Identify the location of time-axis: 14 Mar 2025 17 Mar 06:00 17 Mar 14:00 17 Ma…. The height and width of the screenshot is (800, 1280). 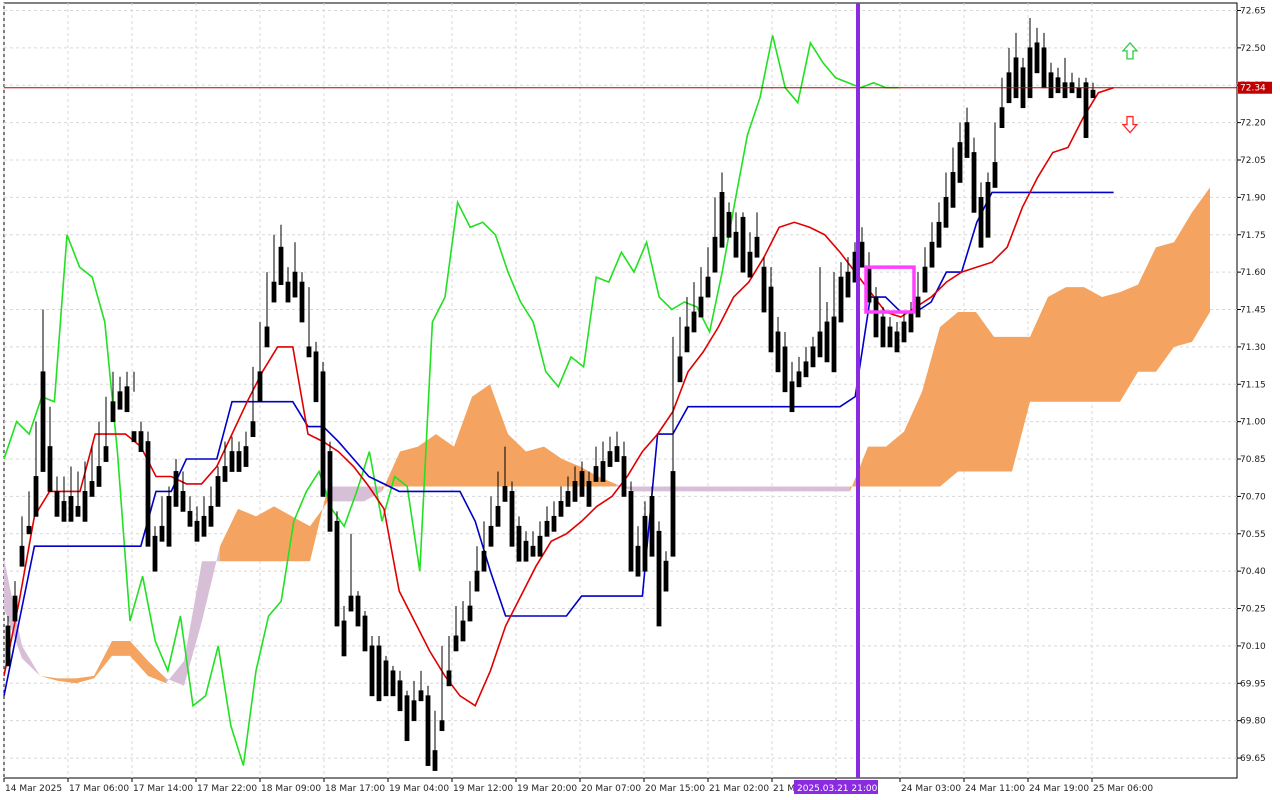
(578, 786).